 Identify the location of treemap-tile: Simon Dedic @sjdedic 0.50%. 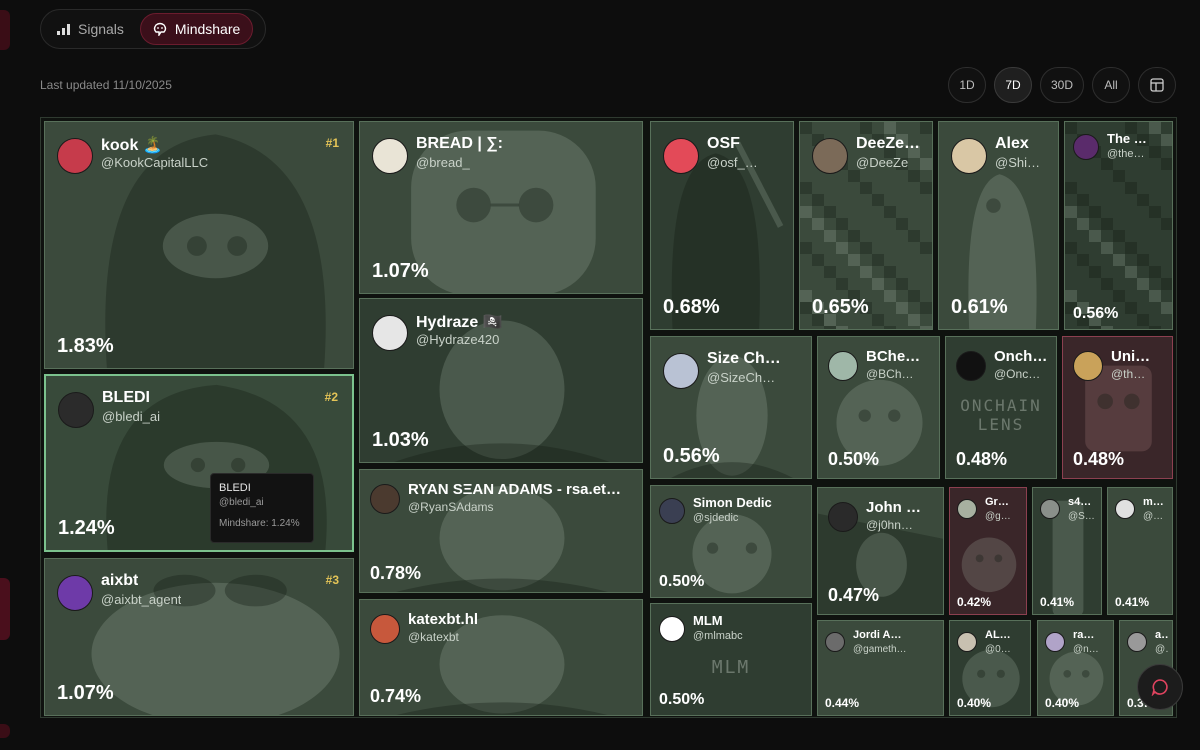
(731, 541).